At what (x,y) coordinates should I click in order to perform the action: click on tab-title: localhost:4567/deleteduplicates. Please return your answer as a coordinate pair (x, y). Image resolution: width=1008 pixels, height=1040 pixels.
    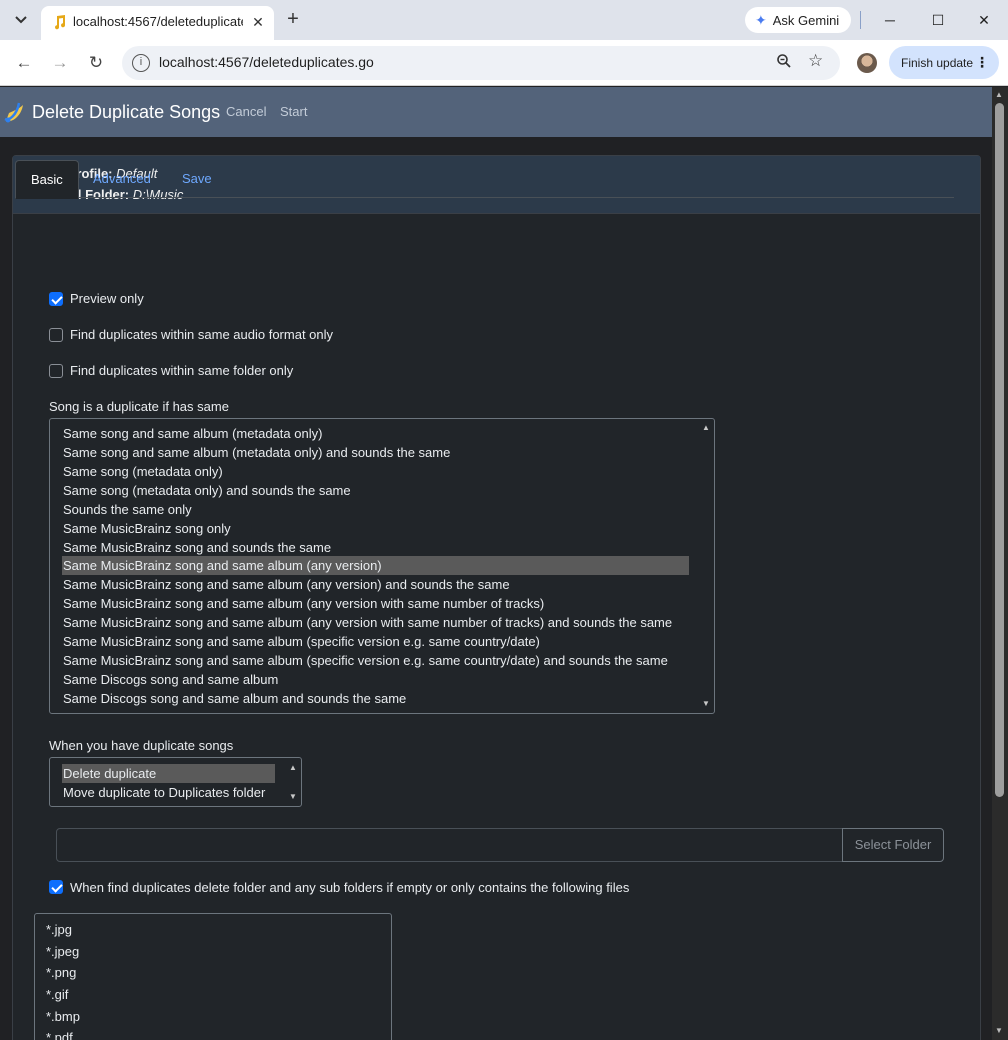
    Looking at the image, I should click on (158, 21).